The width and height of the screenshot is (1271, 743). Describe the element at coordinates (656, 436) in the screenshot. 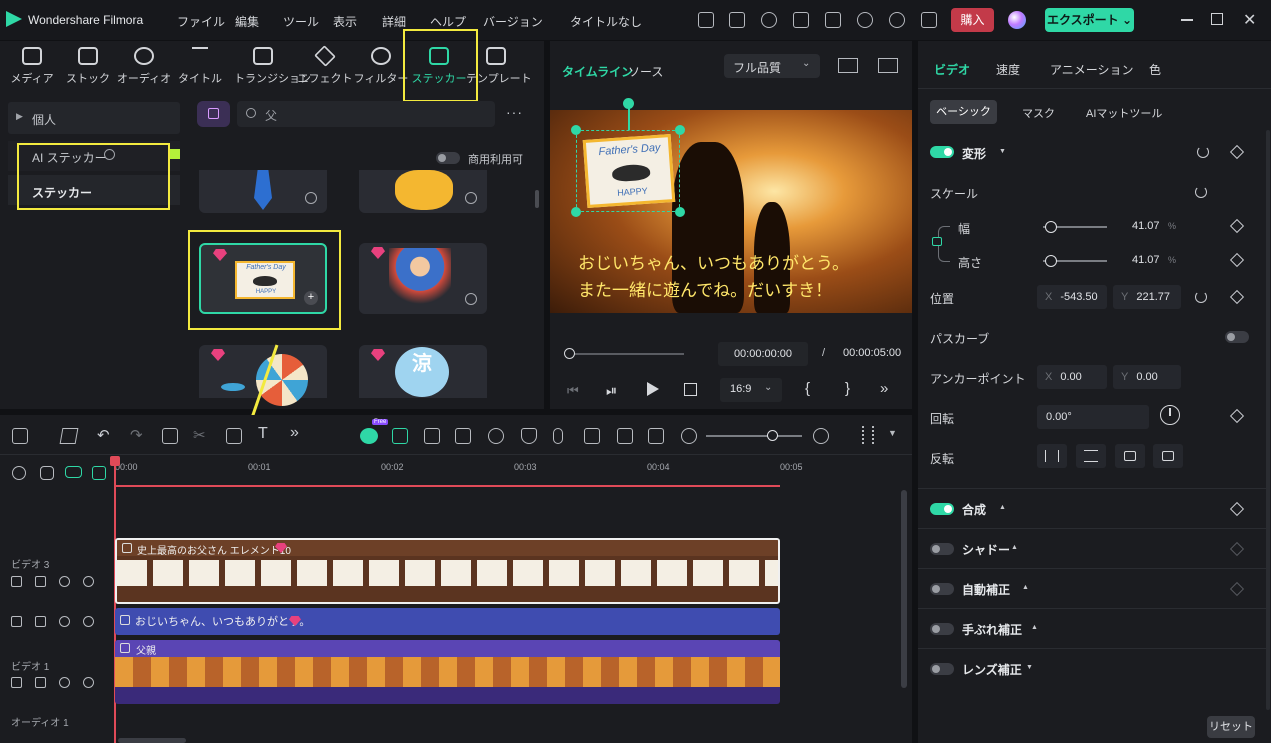

I see `fit-icon` at that location.